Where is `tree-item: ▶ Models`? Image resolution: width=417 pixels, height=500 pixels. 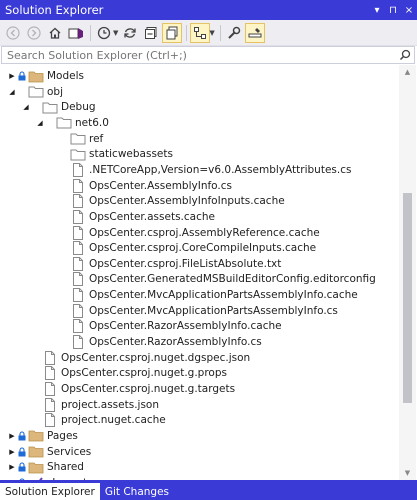
tree-item: ▶ Models is located at coordinates (45, 76).